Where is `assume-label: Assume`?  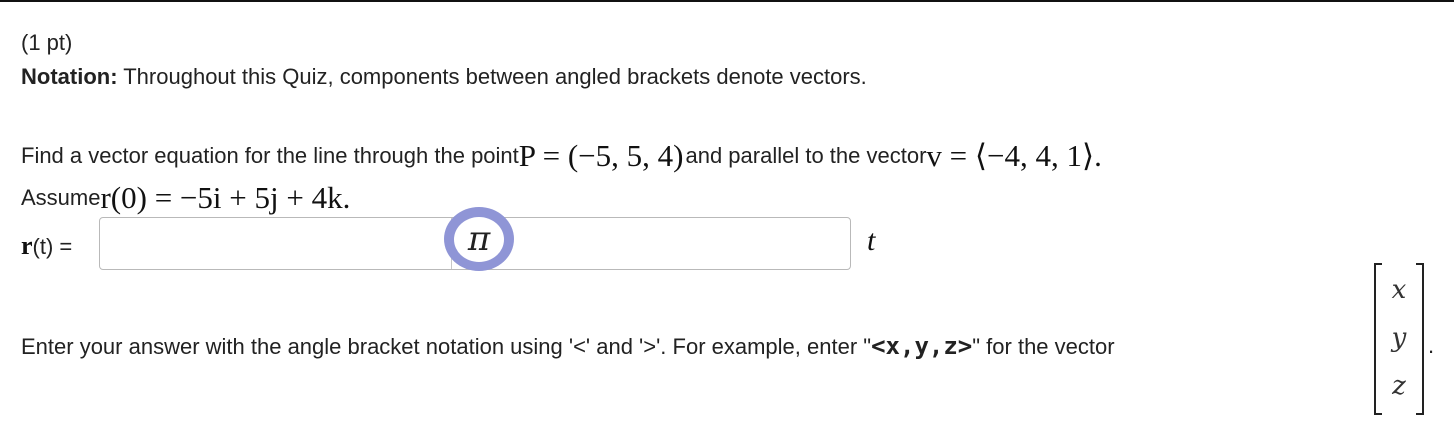
assume-label: Assume is located at coordinates (61, 197).